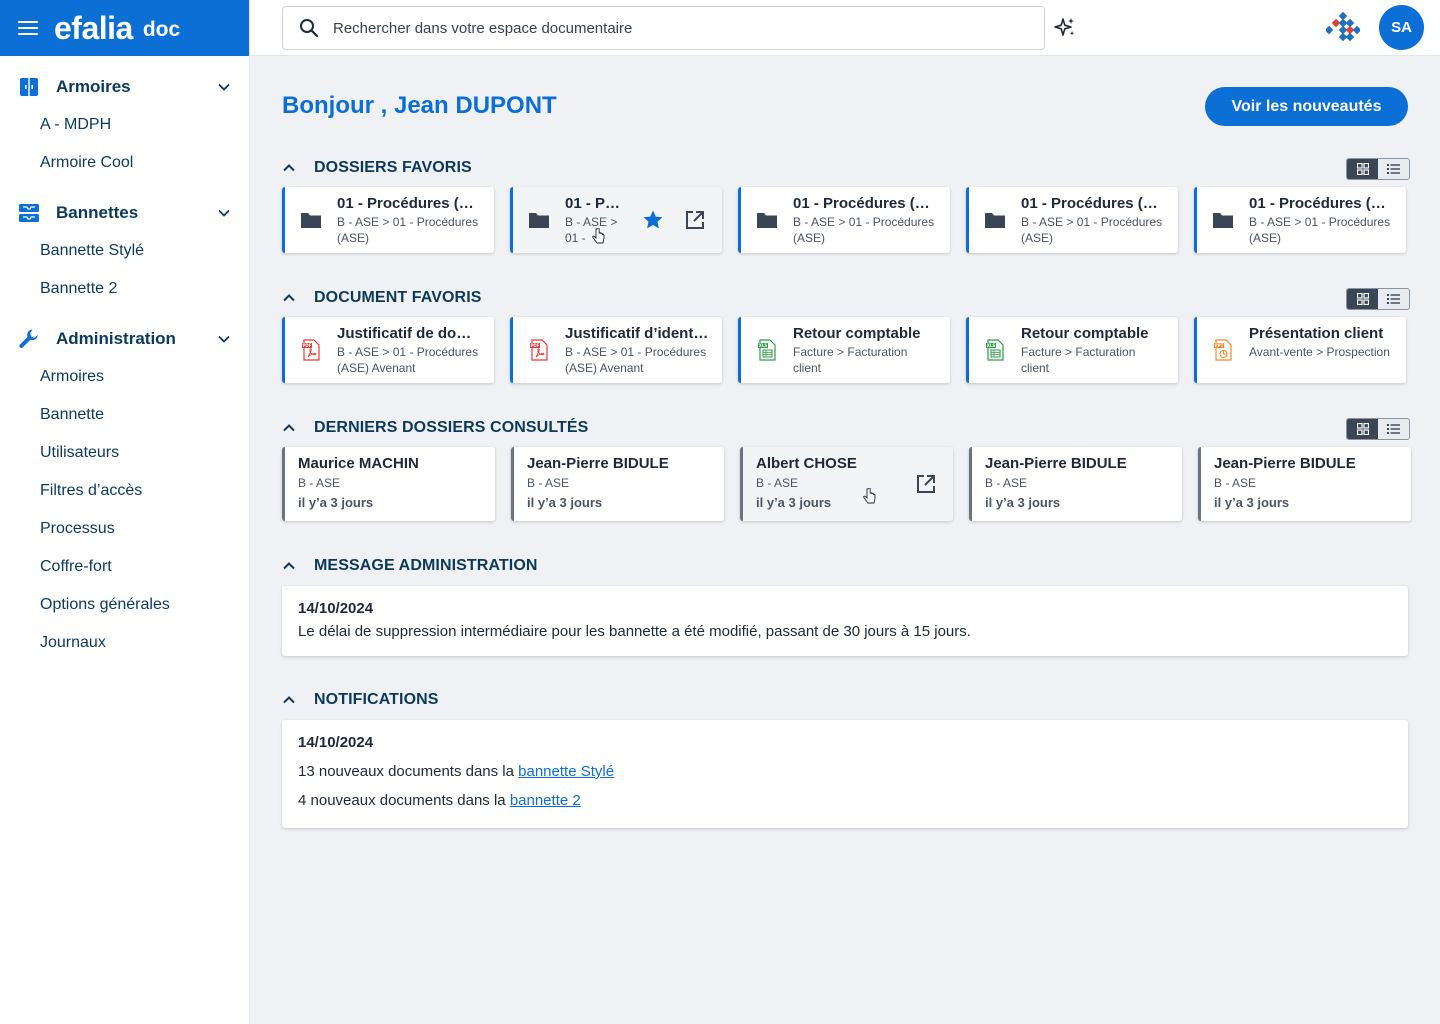  Describe the element at coordinates (857, 333) in the screenshot. I see `card-title: Retour comptable` at that location.